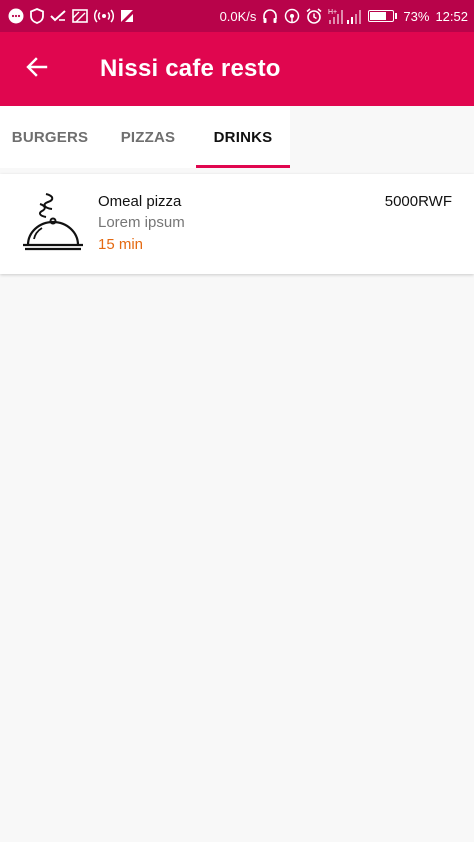 The width and height of the screenshot is (474, 842). I want to click on tab-group: BURGERS PIZZAS DRINKS, so click(145, 137).